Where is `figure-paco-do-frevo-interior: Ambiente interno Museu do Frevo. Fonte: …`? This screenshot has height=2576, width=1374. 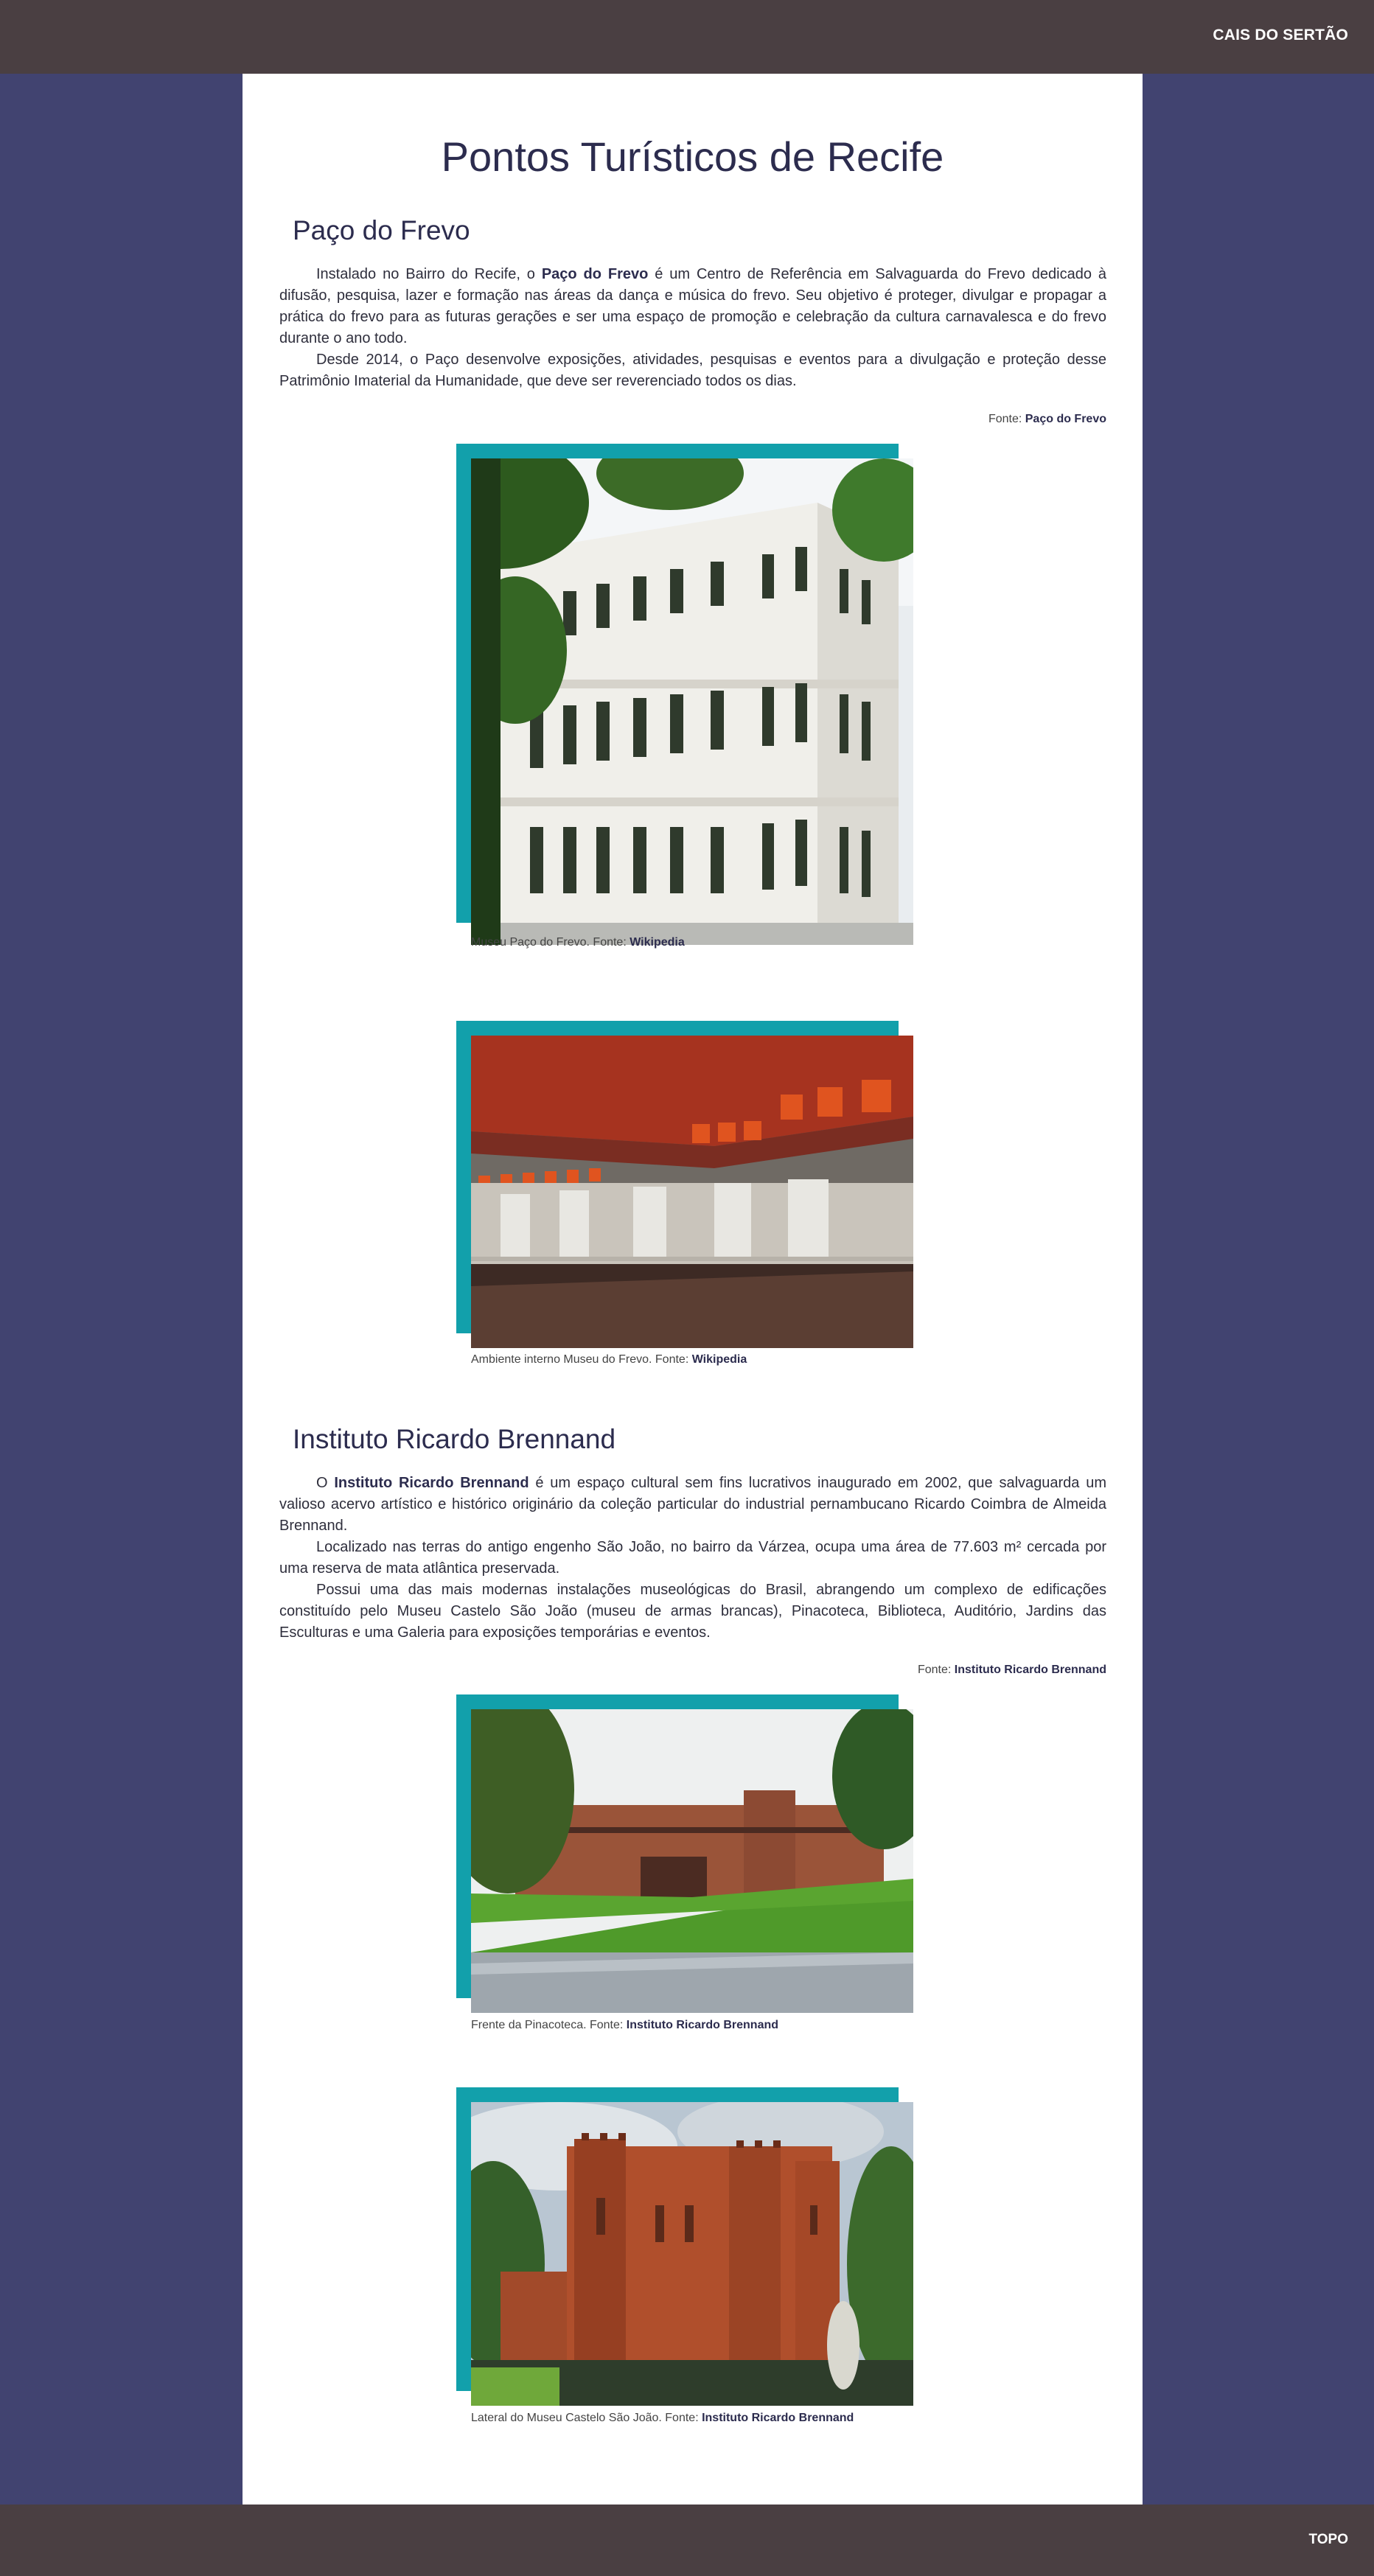
figure-paco-do-frevo-interior: Ambiente interno Museu do Frevo. Fonte: … is located at coordinates (684, 1199).